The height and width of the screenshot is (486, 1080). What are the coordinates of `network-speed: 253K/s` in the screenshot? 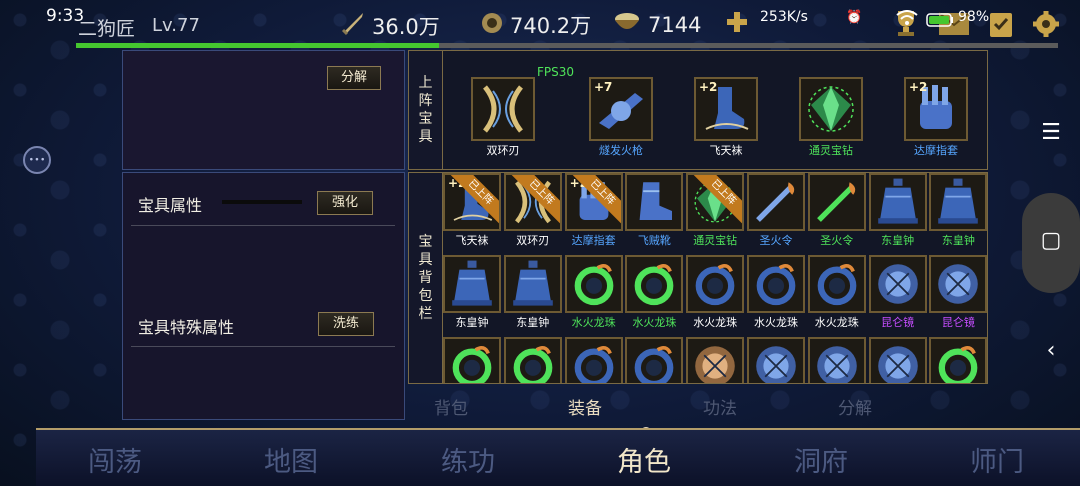 It's located at (784, 17).